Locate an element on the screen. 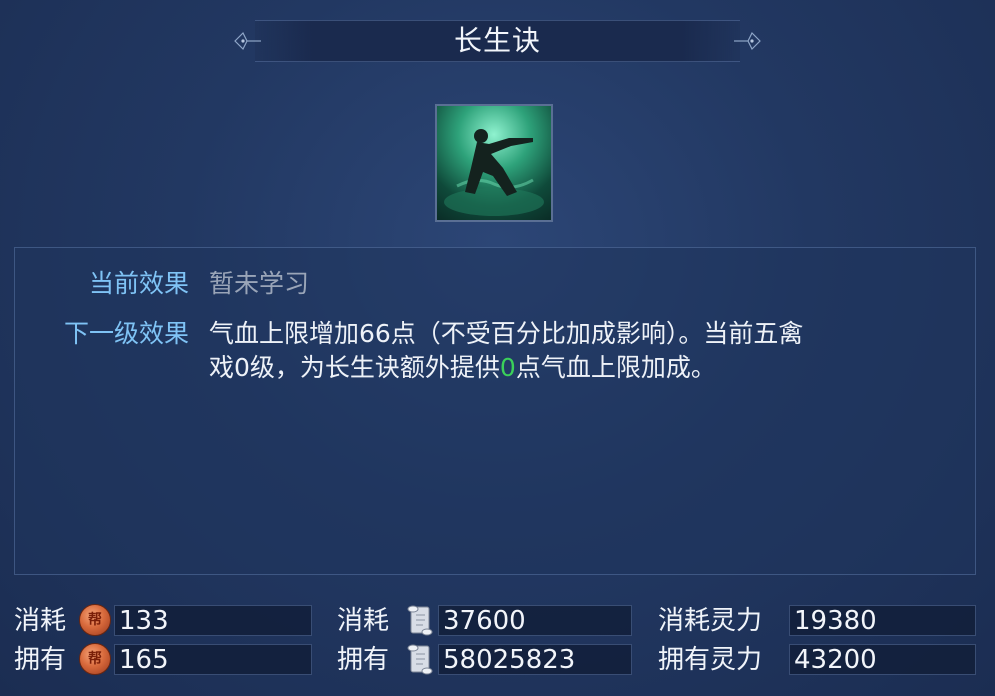 The image size is (995, 696). col1-own-label: 拥有 is located at coordinates (40, 660).